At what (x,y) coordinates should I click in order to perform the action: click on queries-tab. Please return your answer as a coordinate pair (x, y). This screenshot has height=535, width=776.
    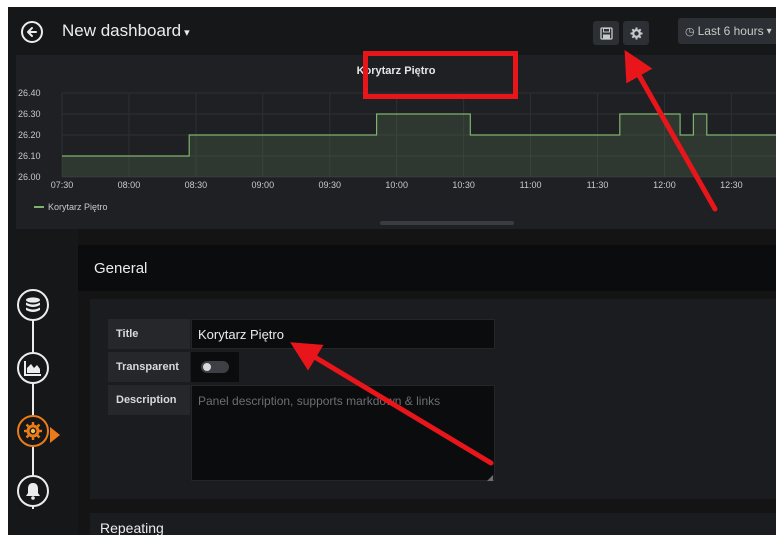
    Looking at the image, I should click on (33, 305).